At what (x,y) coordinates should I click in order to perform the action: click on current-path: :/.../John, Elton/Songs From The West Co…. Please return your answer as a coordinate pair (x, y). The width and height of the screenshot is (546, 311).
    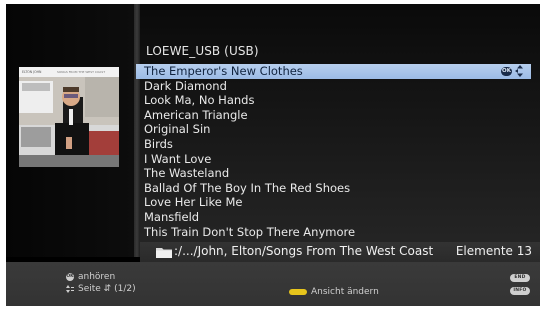
    Looking at the image, I should click on (304, 251).